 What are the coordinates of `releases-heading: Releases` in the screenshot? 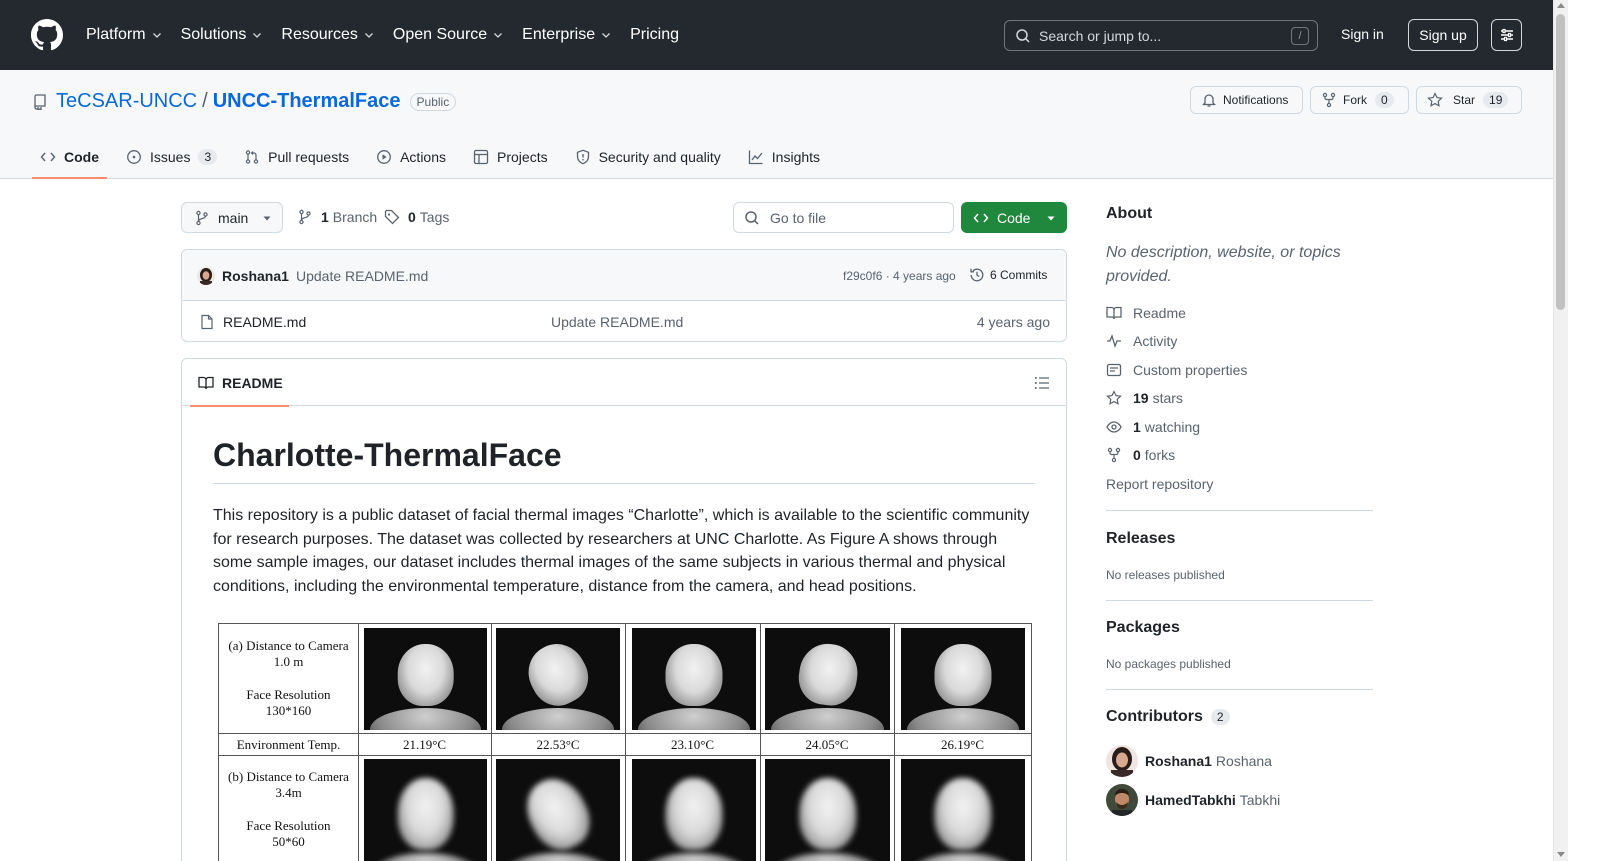 It's located at (1140, 539).